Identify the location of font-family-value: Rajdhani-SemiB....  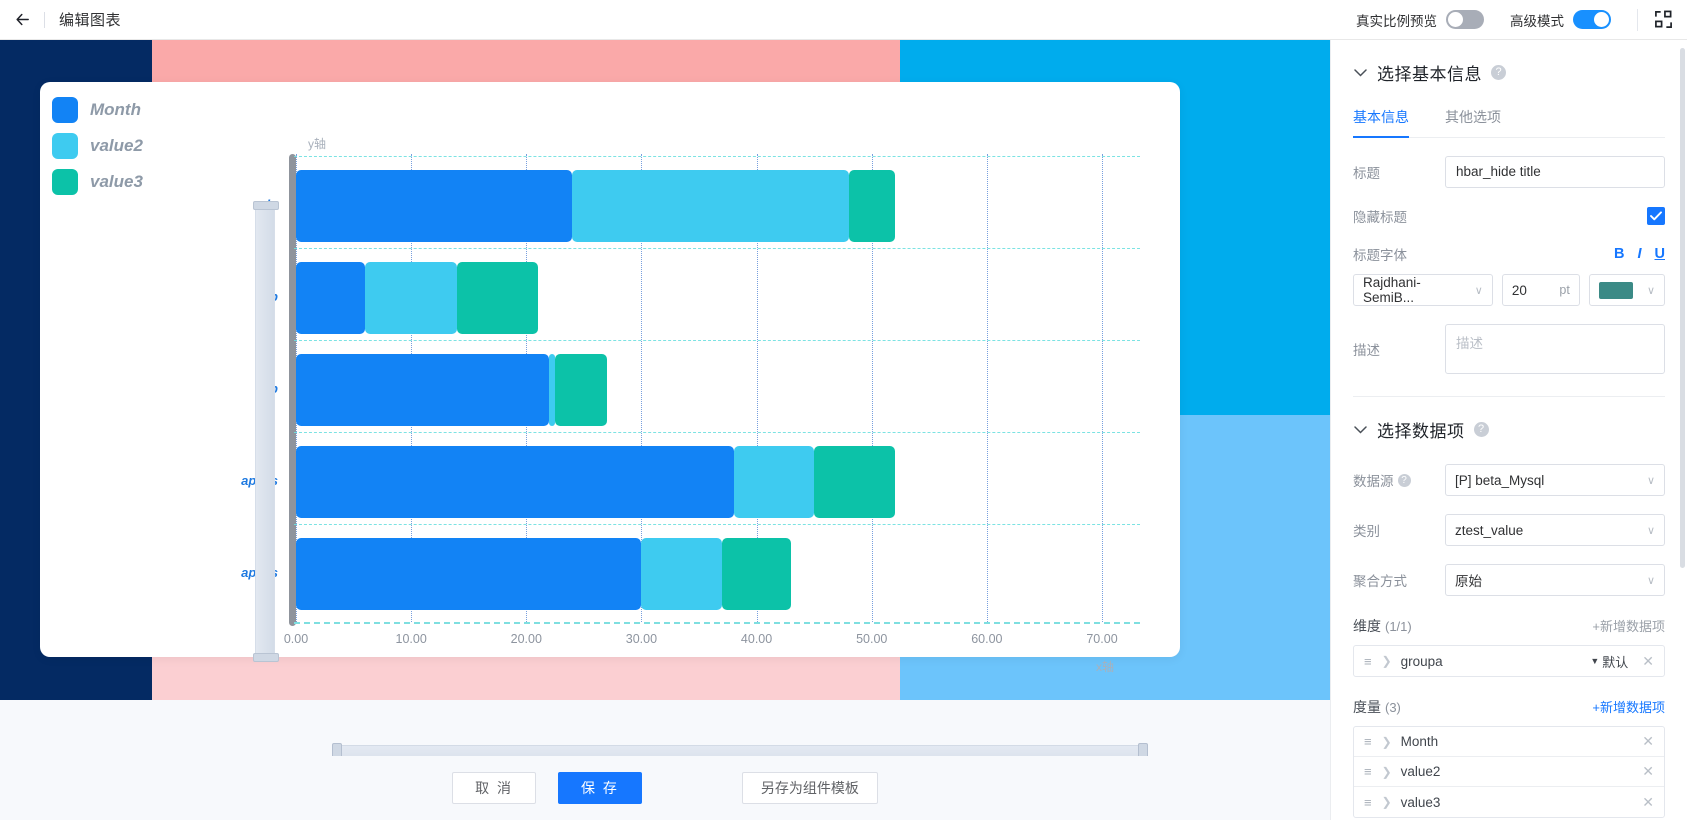
(1392, 290).